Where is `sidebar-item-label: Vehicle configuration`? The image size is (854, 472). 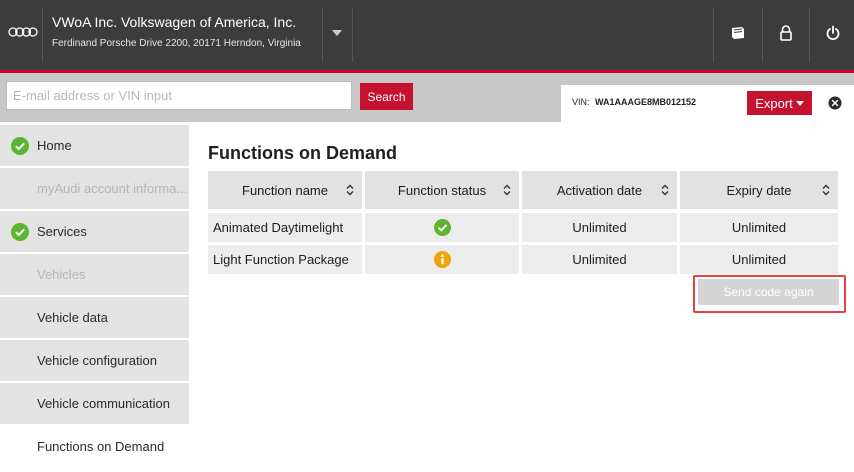 sidebar-item-label: Vehicle configuration is located at coordinates (97, 360).